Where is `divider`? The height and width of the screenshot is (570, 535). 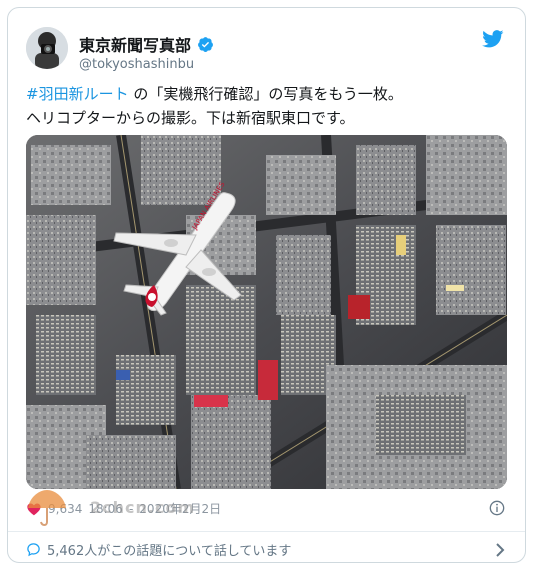 divider is located at coordinates (266, 531).